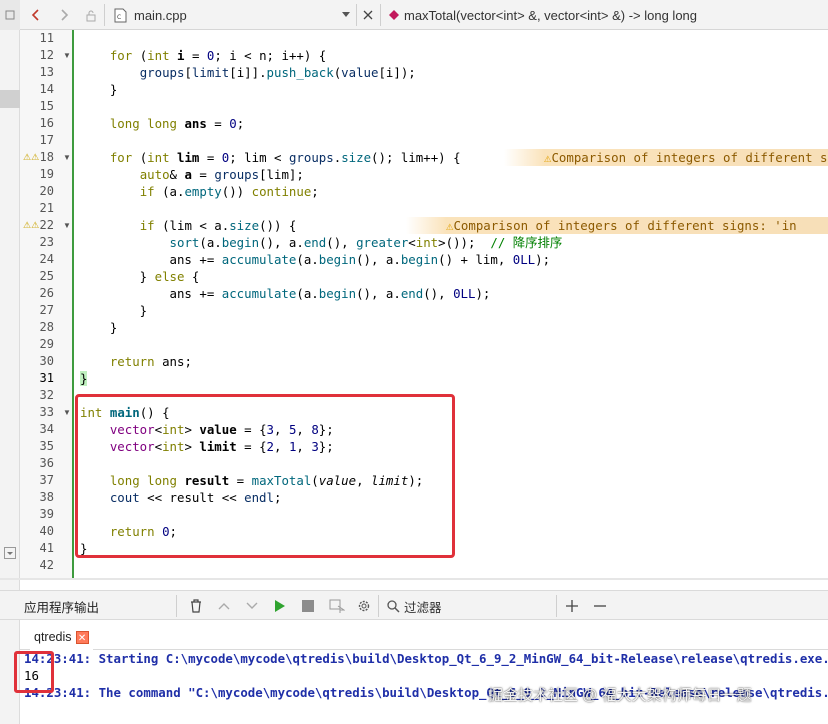 The image size is (828, 724). I want to click on line-number: 21, so click(46, 208).